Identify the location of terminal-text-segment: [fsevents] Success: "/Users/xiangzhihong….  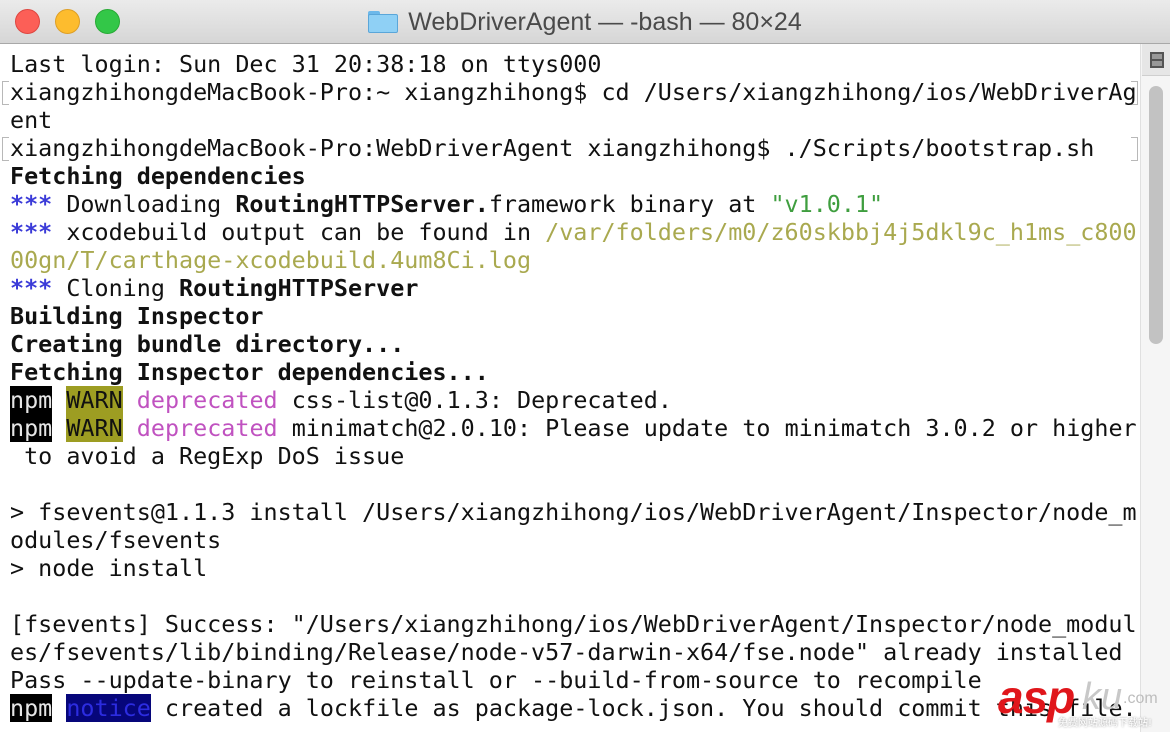
(573, 624).